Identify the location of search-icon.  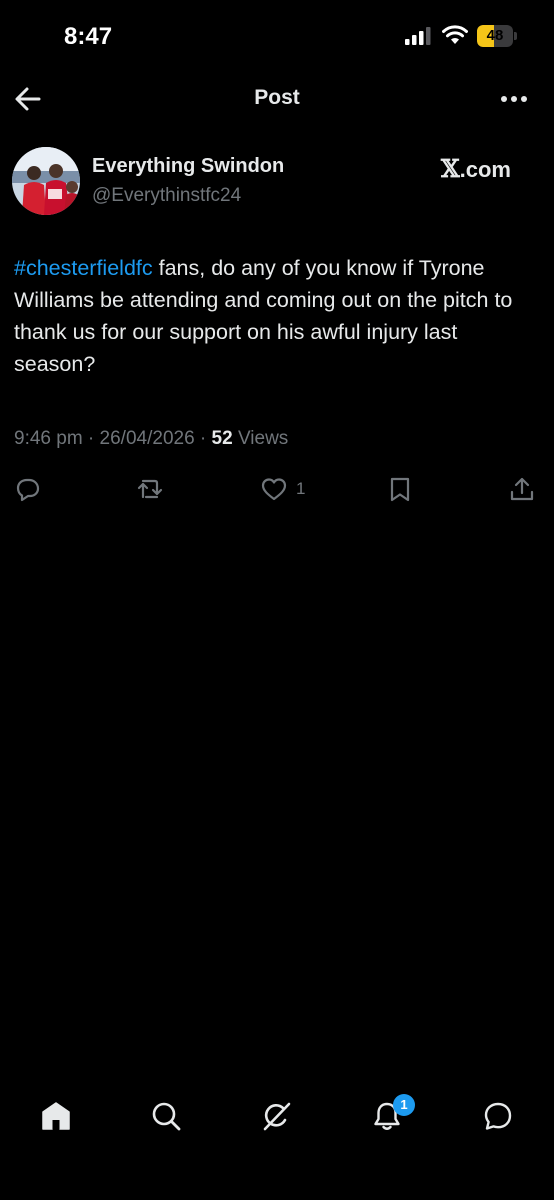
(166, 1116).